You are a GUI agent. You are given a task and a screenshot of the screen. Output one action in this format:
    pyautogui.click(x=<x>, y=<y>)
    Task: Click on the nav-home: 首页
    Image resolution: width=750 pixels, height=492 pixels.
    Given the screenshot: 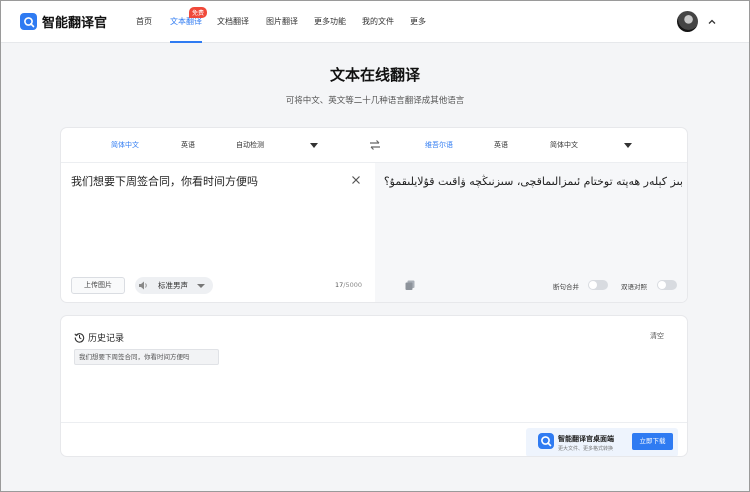 What is the action you would take?
    pyautogui.click(x=144, y=21)
    